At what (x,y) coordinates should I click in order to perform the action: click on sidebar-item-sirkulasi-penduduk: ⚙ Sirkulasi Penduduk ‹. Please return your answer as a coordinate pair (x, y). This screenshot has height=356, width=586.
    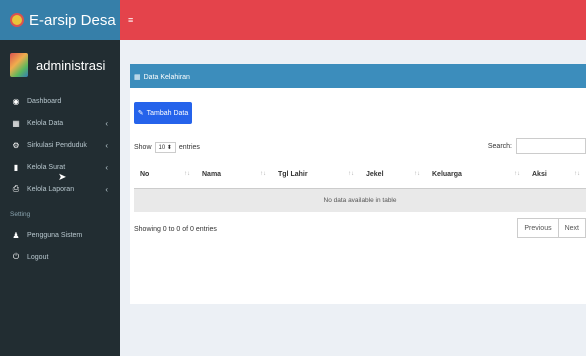
    Looking at the image, I should click on (60, 145).